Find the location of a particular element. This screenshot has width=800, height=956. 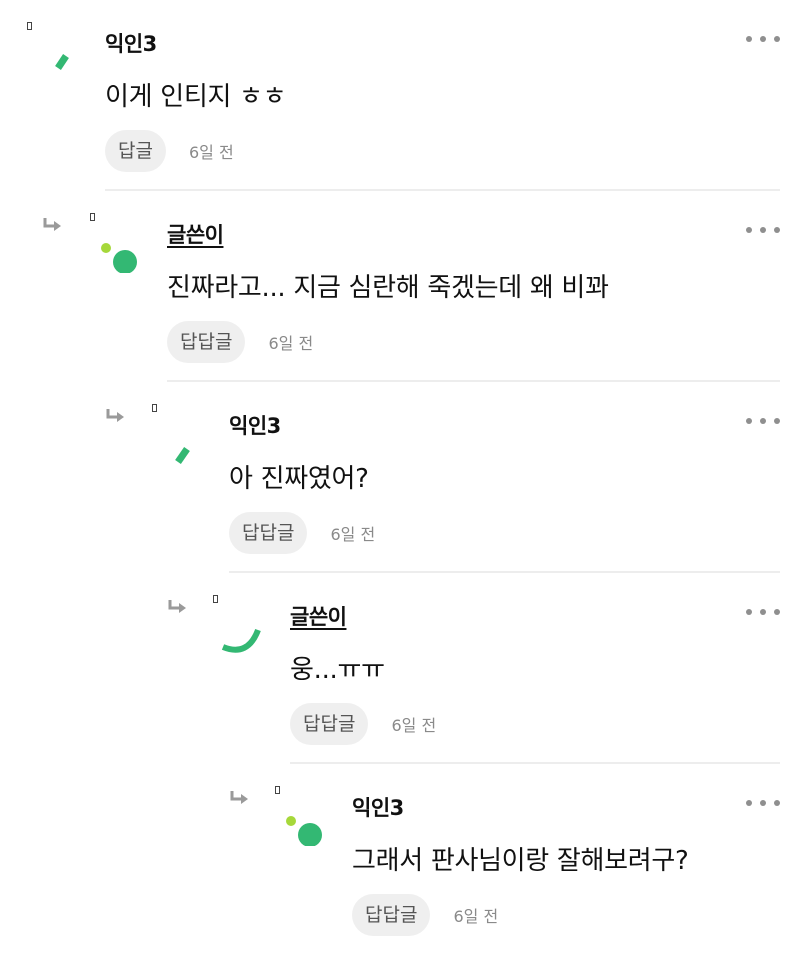

comment-actions: 답글 6일 전 is located at coordinates (169, 151).